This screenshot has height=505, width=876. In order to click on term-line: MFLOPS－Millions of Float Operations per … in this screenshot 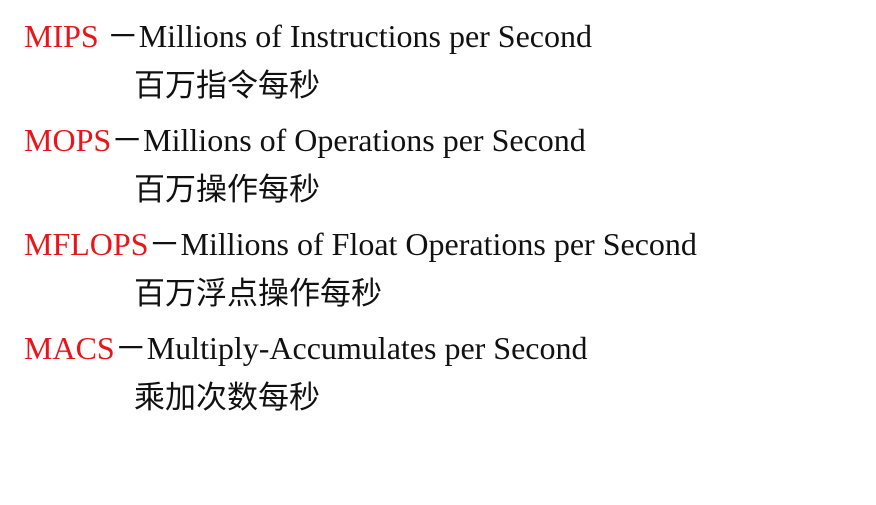, I will do `click(444, 244)`.